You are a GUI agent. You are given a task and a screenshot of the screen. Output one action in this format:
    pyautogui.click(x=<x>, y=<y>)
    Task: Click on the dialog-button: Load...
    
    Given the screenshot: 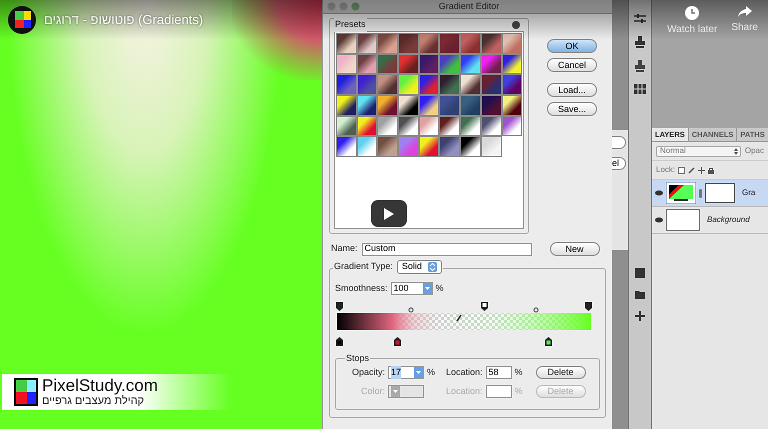 What is the action you would take?
    pyautogui.click(x=572, y=90)
    